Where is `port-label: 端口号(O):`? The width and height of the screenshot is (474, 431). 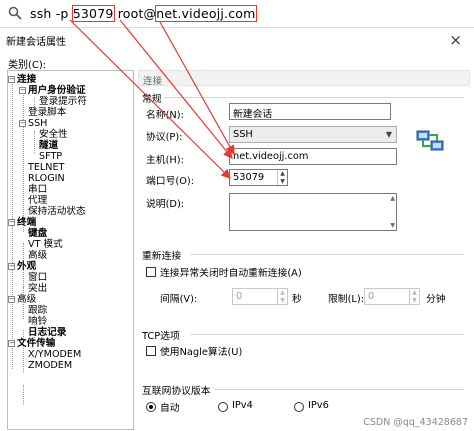 port-label: 端口号(O): is located at coordinates (170, 181).